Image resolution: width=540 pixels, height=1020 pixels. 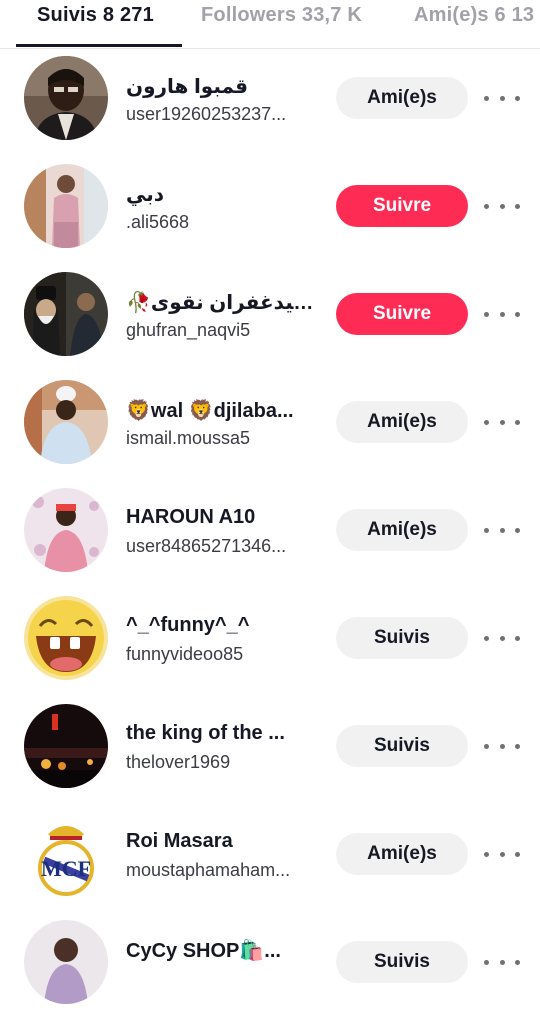 What do you see at coordinates (270, 318) in the screenshot?
I see `list-item: 🥀سيدغفران نقوی... ghufran_naqvi5 Suivre` at bounding box center [270, 318].